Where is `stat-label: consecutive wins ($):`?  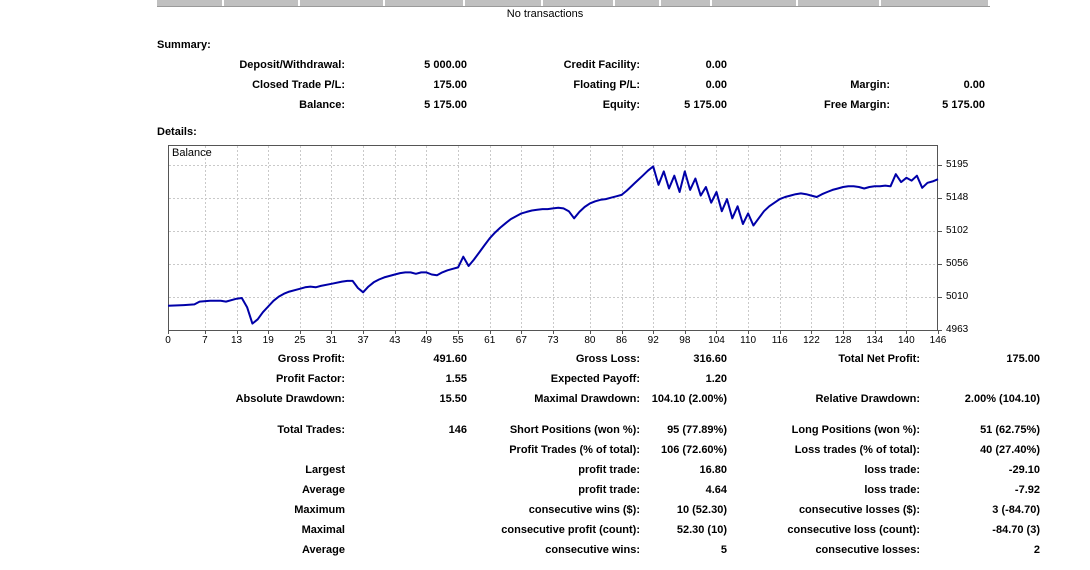
stat-label: consecutive wins ($): is located at coordinates (584, 510).